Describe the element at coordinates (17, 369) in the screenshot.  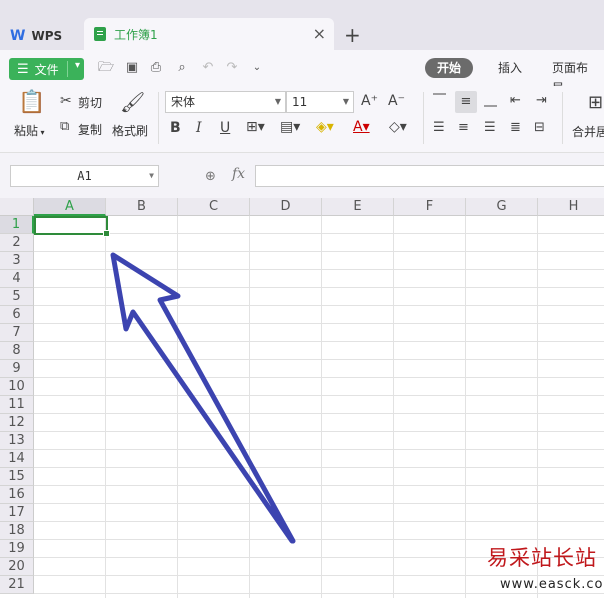
I see `row-header-9: 9` at that location.